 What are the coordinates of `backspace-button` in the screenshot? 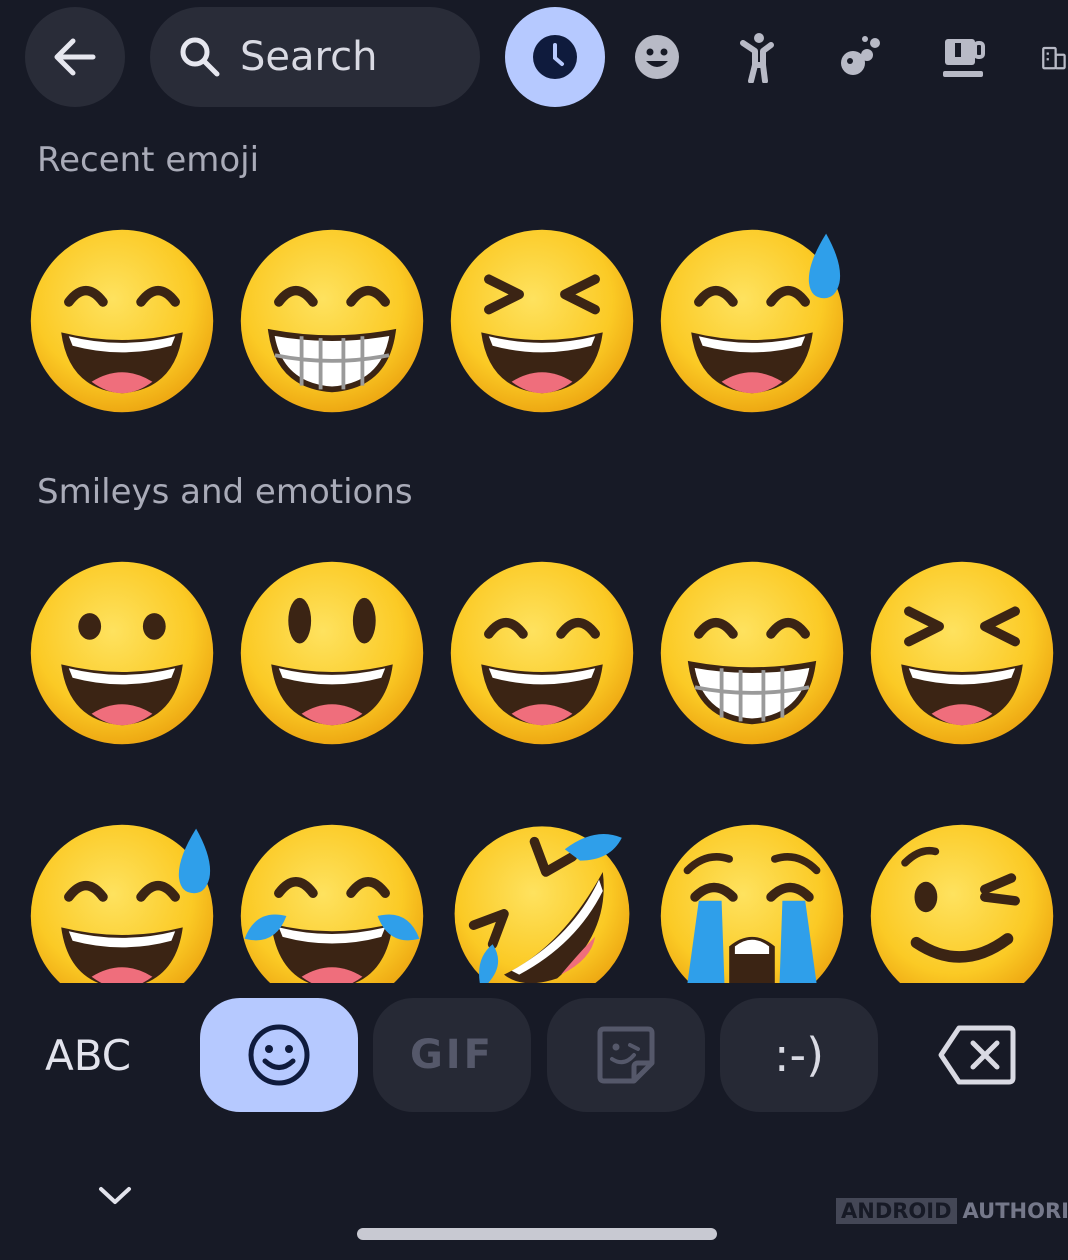 It's located at (977, 1055).